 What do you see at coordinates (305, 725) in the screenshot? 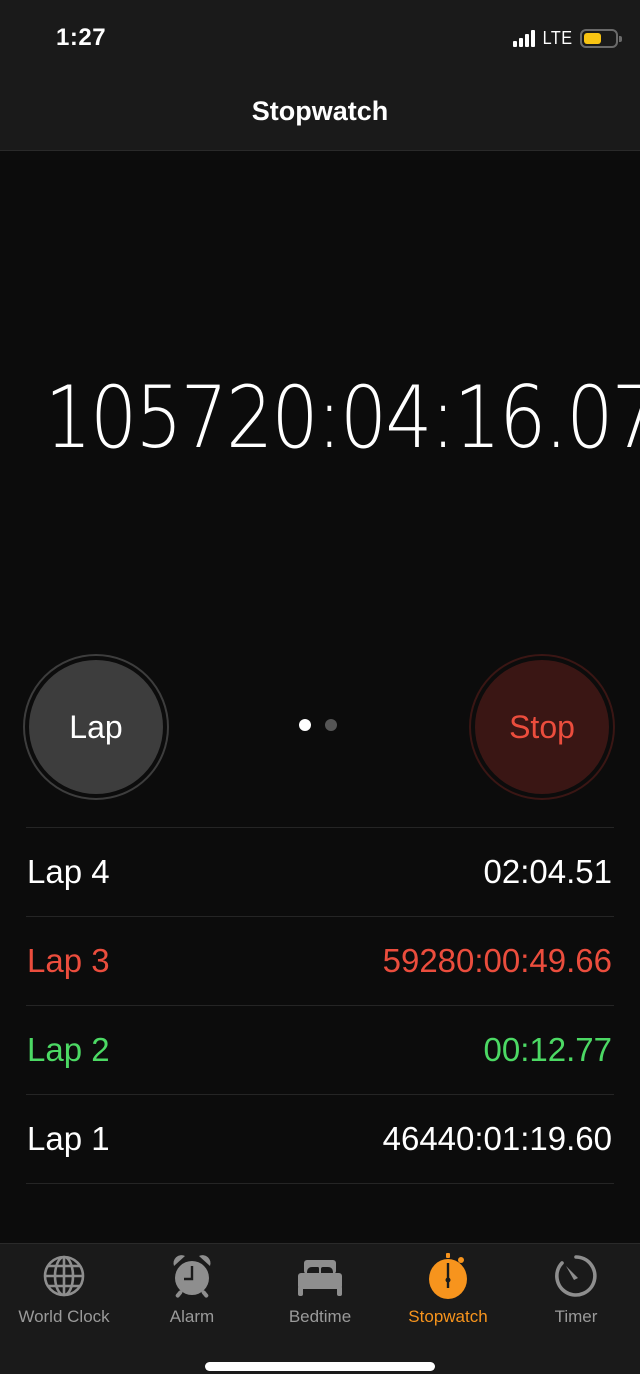
I see `page-dot-active` at bounding box center [305, 725].